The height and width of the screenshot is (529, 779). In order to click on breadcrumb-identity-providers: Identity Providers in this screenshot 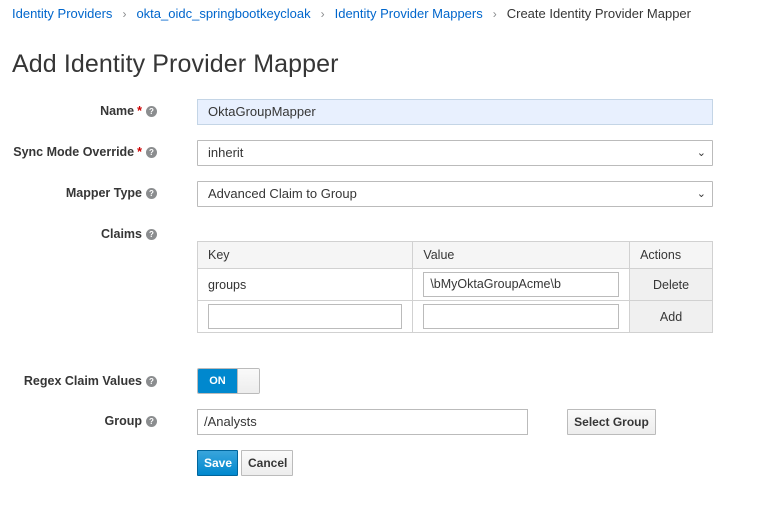, I will do `click(62, 13)`.